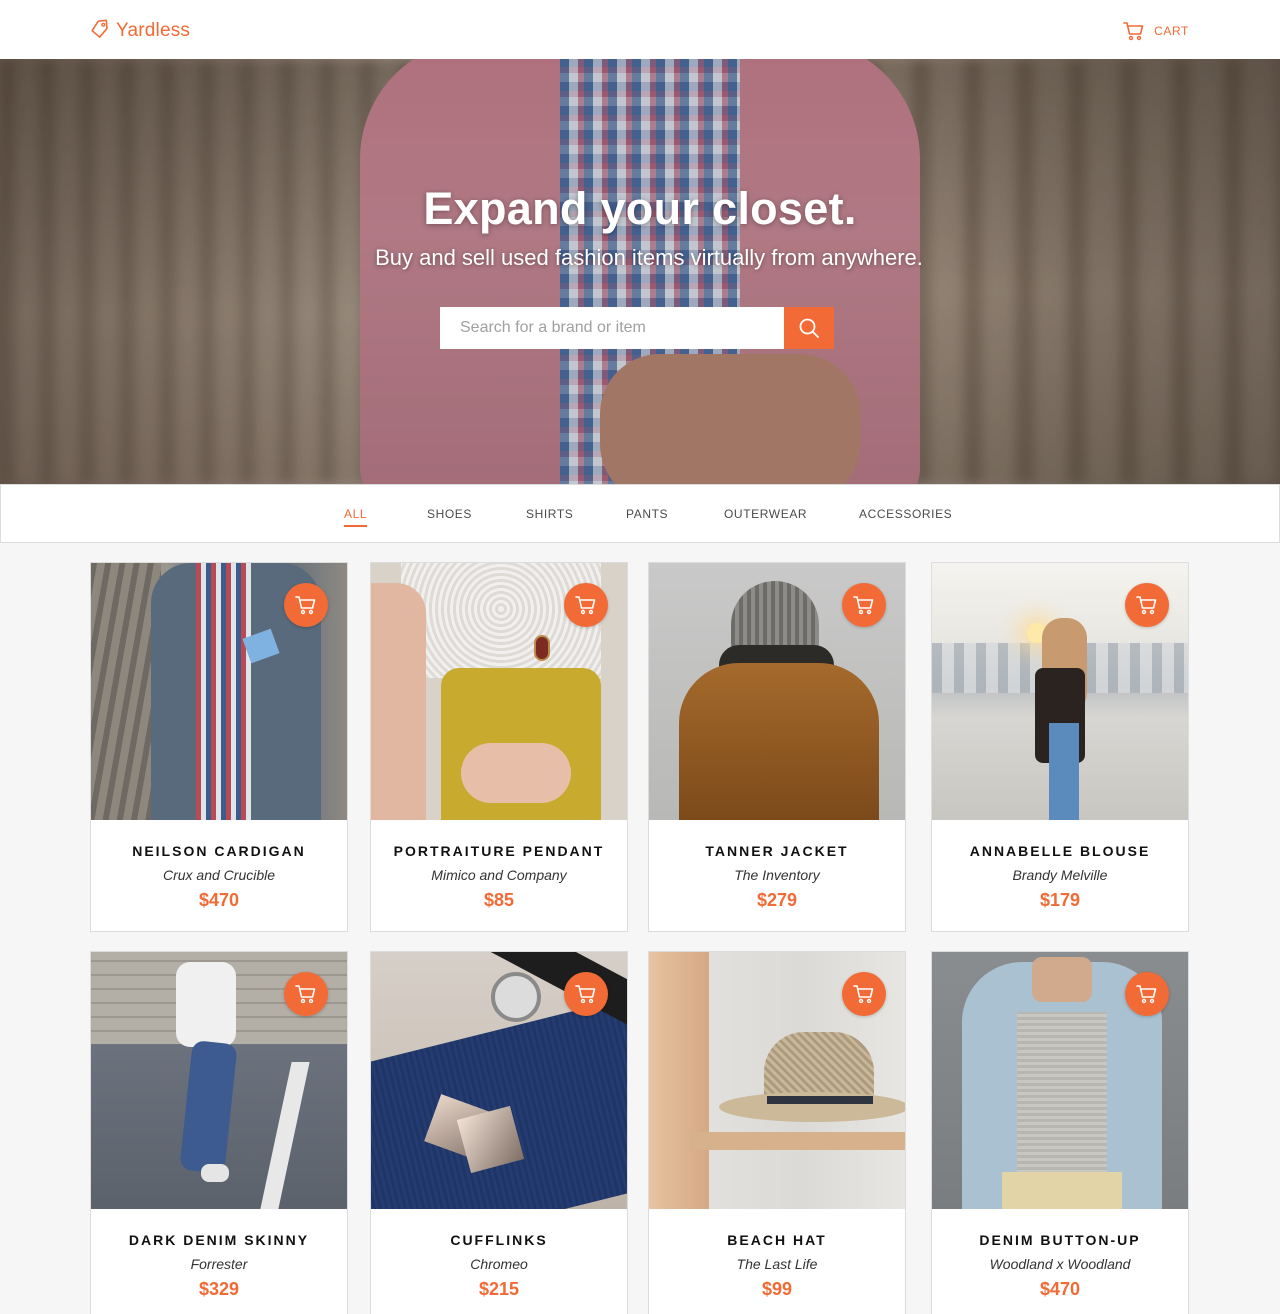 Image resolution: width=1280 pixels, height=1314 pixels. Describe the element at coordinates (1060, 747) in the screenshot. I see `product-card: ANNABELLE BLOUSE Brandy Melville $179` at that location.